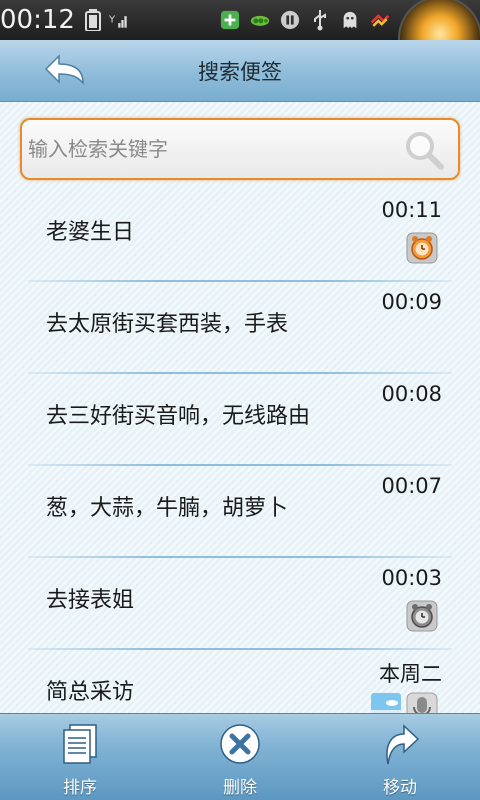 Image resolution: width=480 pixels, height=800 pixels. Describe the element at coordinates (411, 210) in the screenshot. I see `note-time: 00:11` at that location.